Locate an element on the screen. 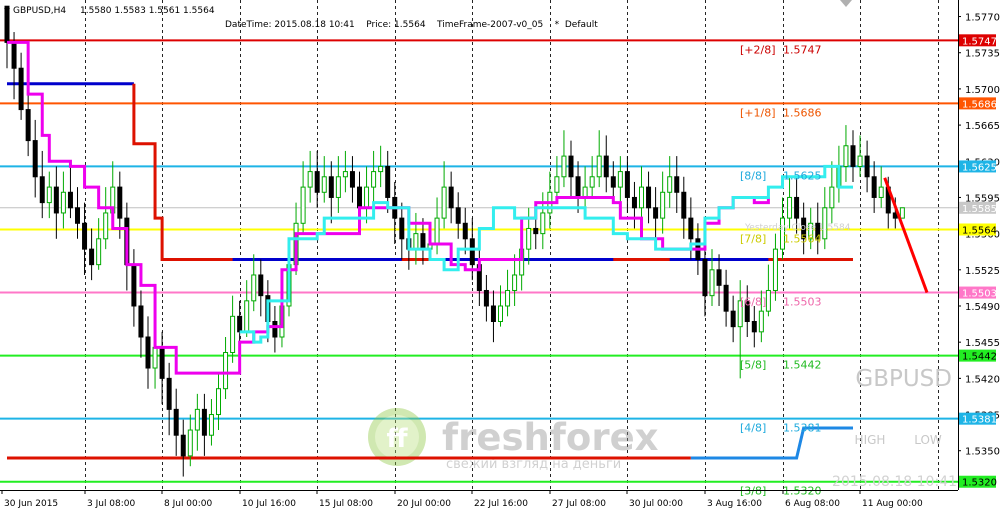  high-label: HIGH is located at coordinates (870, 440).